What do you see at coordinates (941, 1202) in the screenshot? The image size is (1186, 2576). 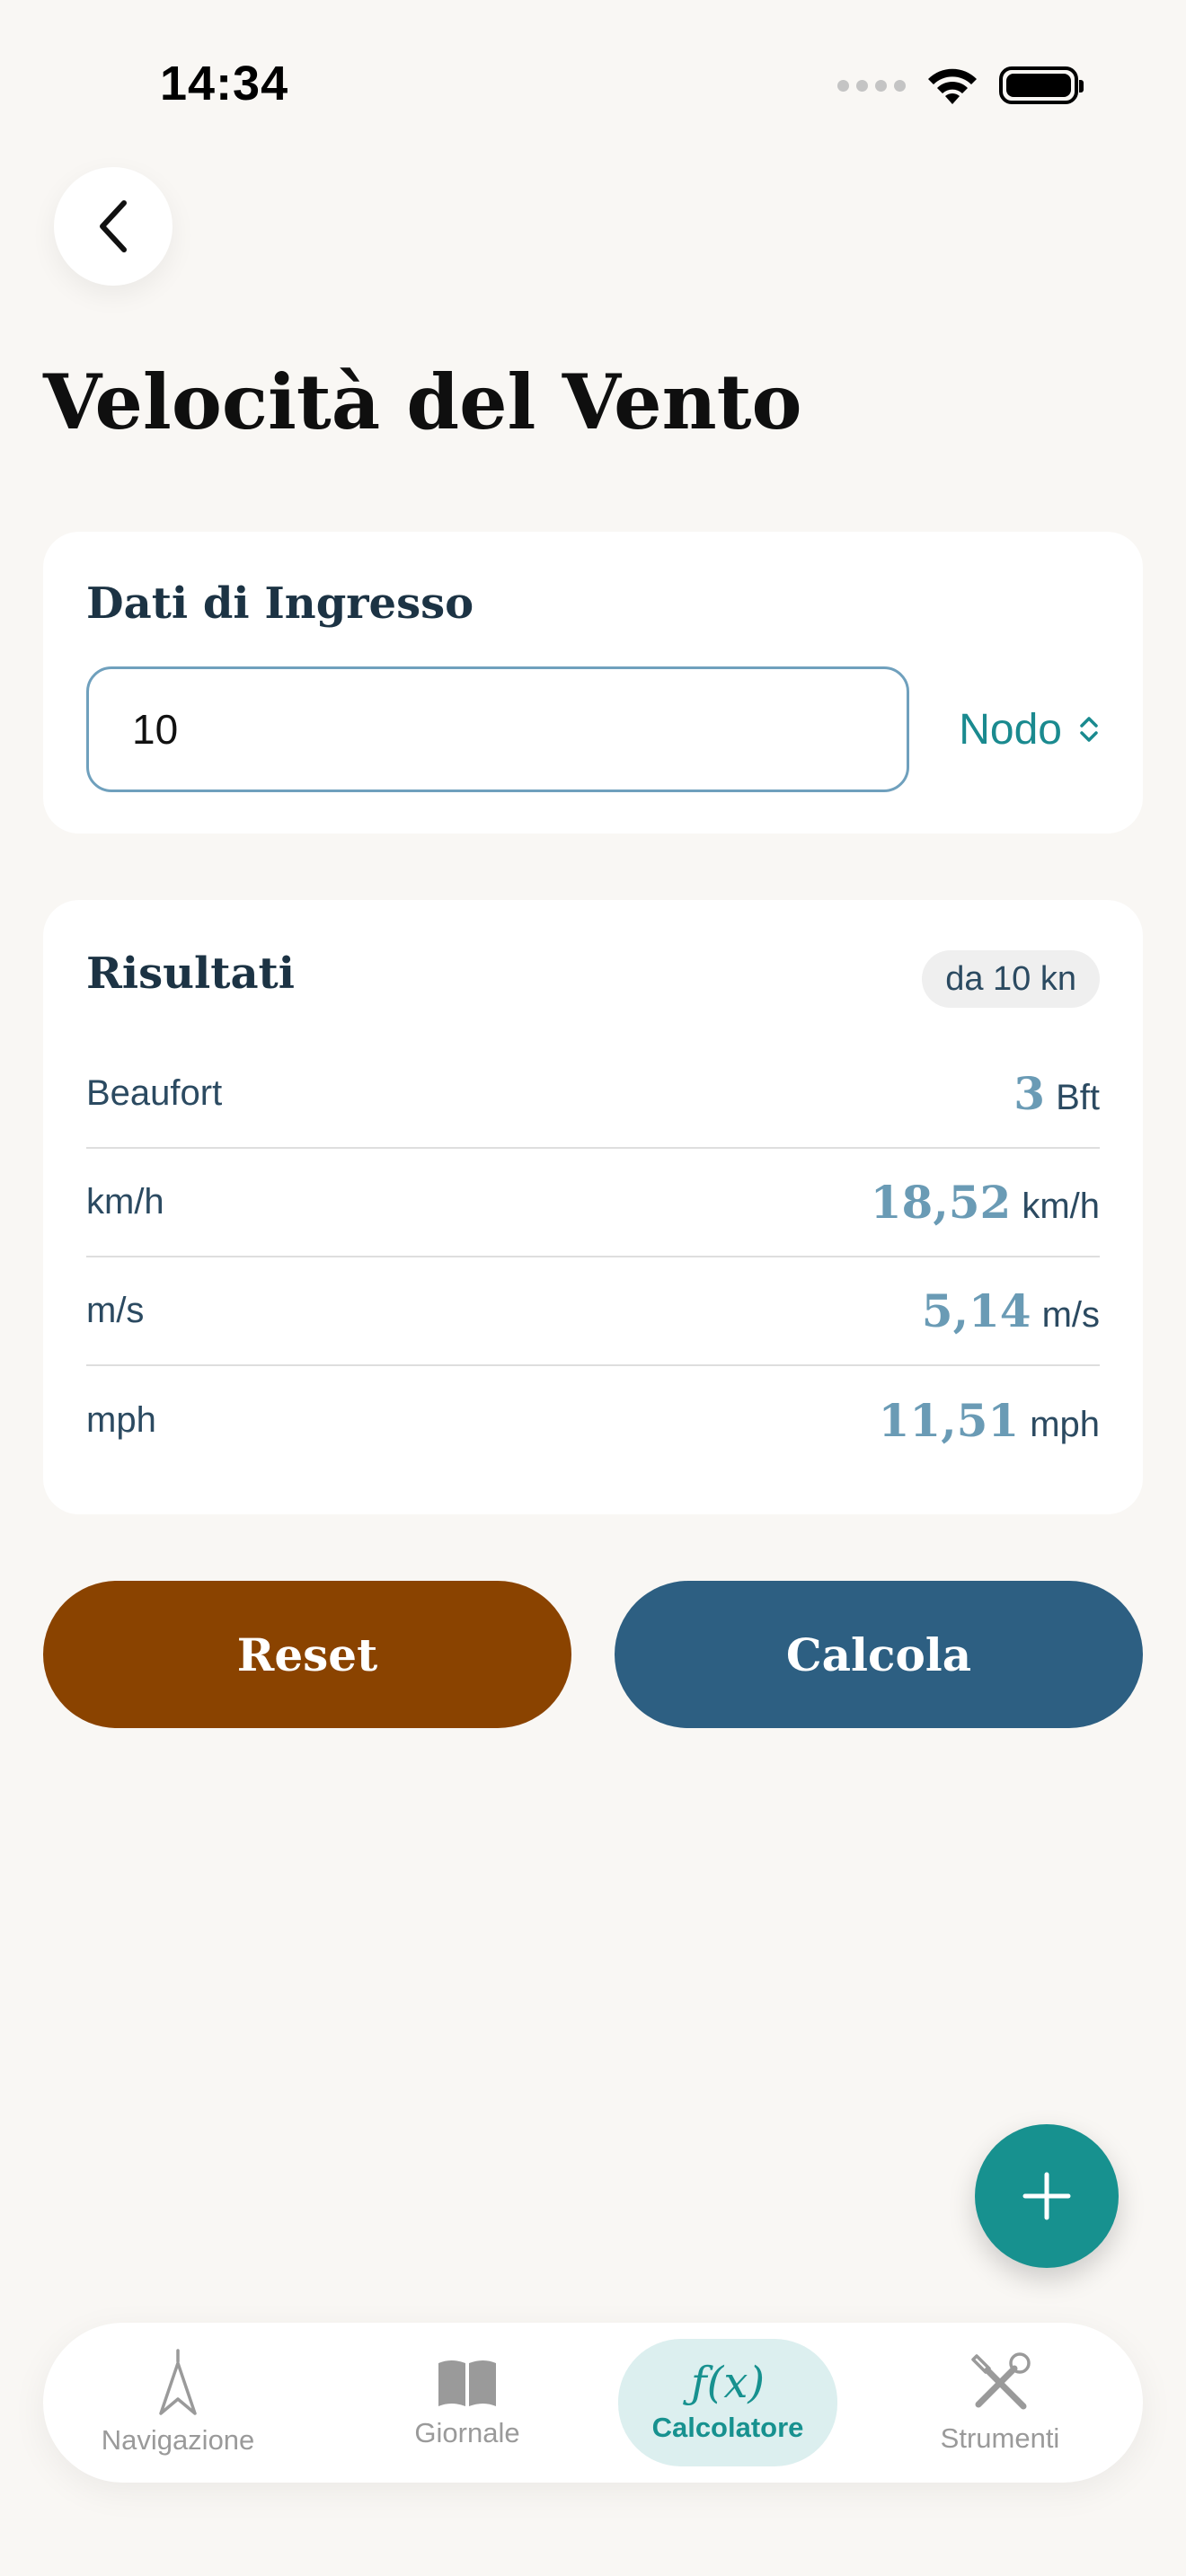 I see `result-number: 18,52` at bounding box center [941, 1202].